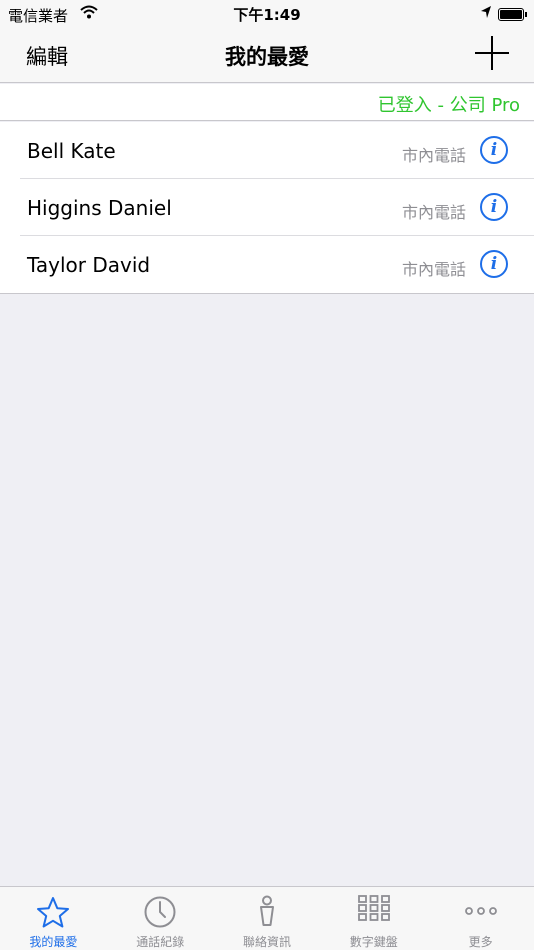  What do you see at coordinates (373, 942) in the screenshot?
I see `tab-label: 數字鍵盤` at bounding box center [373, 942].